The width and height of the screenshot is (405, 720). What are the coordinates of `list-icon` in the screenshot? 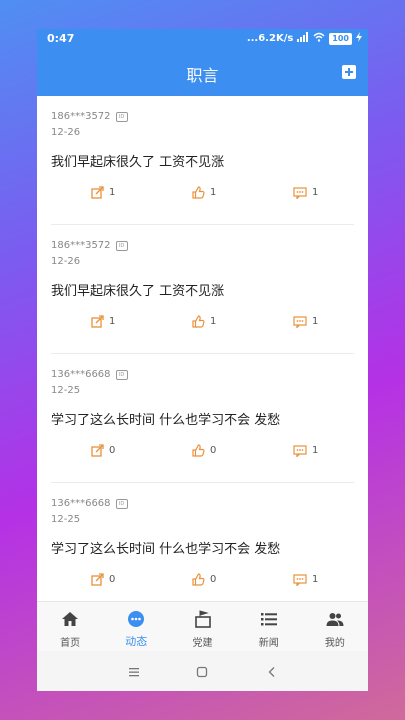 It's located at (268, 619).